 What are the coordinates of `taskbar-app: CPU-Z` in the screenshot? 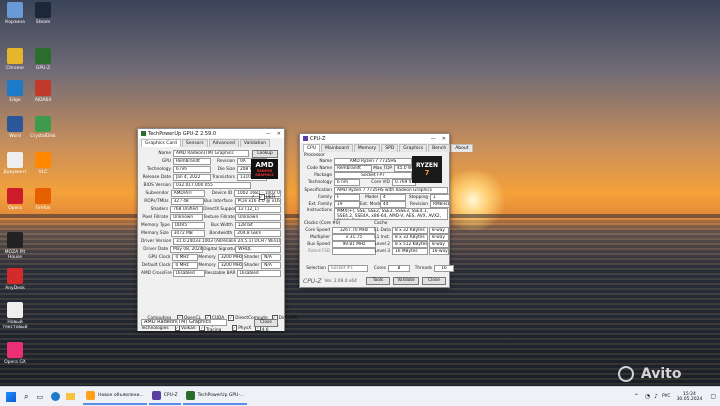 It's located at (164, 396).